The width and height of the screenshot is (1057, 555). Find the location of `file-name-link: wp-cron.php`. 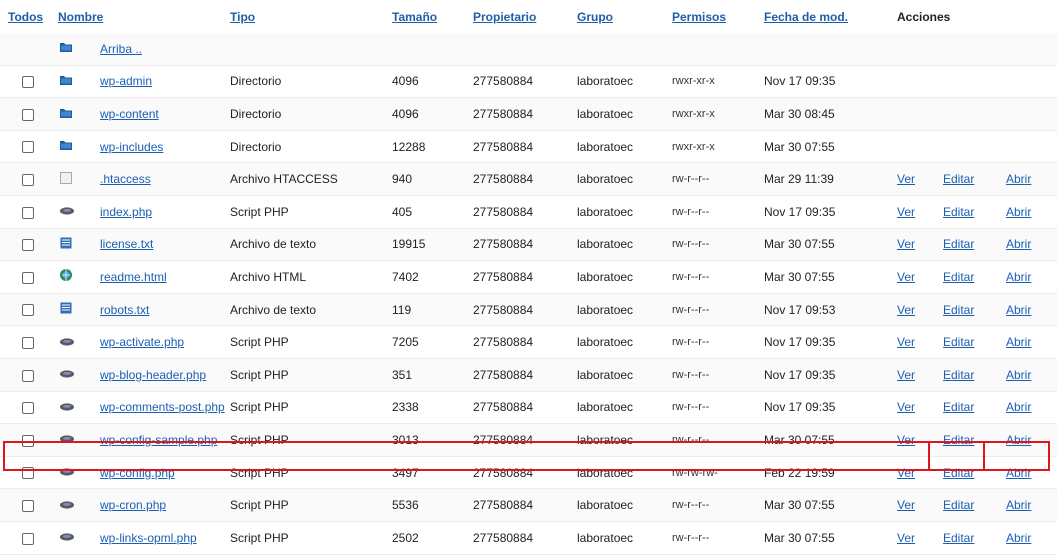

file-name-link: wp-cron.php is located at coordinates (133, 505).